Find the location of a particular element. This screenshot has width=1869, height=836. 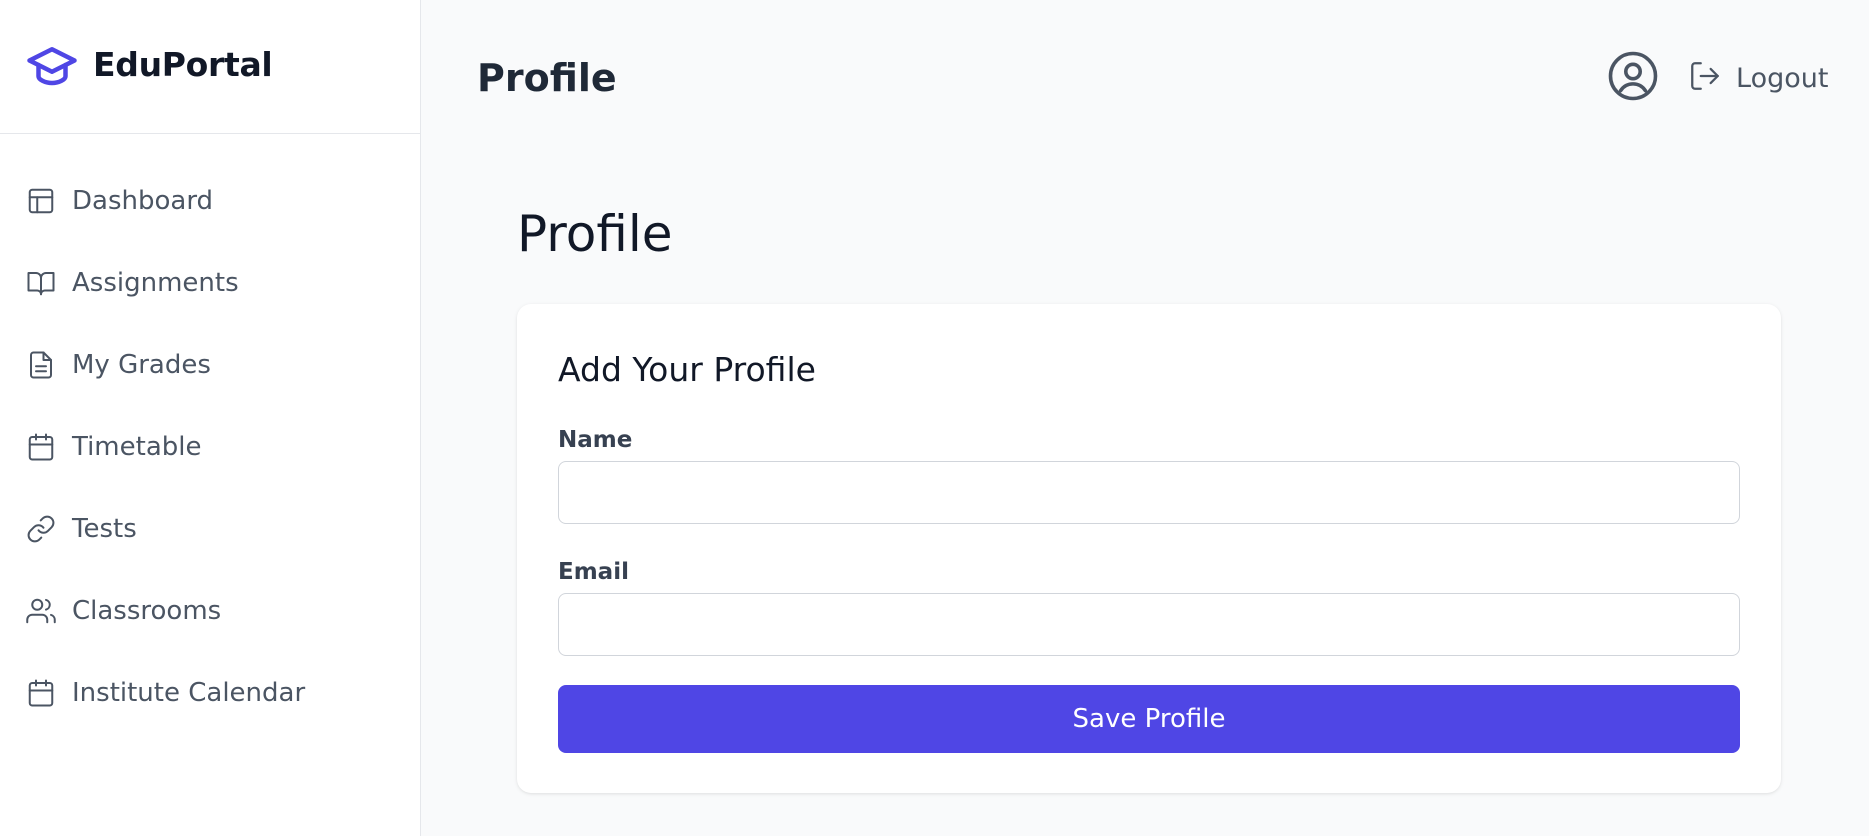

name-input is located at coordinates (1149, 492).